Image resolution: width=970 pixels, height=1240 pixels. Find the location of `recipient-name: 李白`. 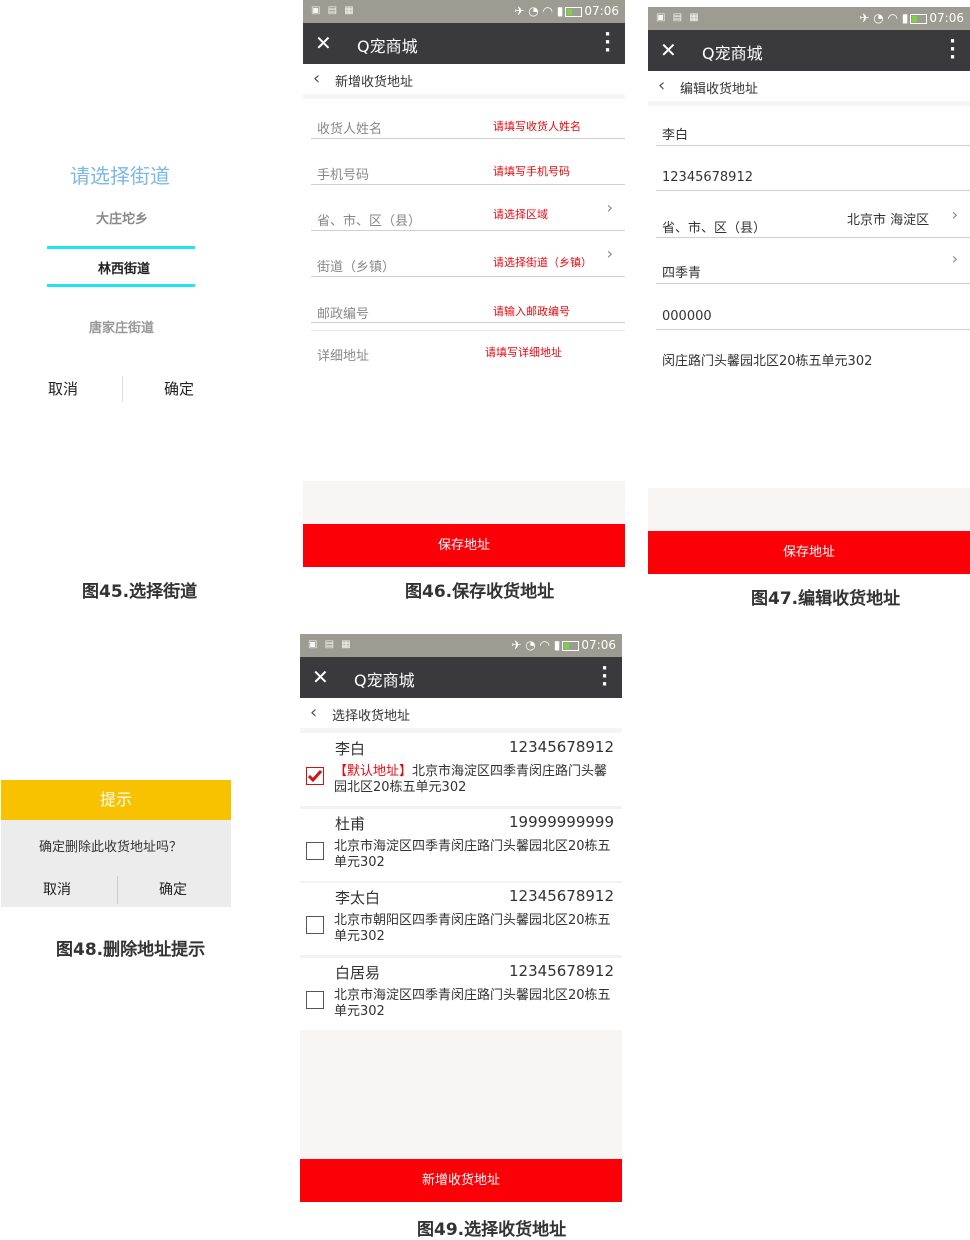

recipient-name: 李白 is located at coordinates (350, 749).